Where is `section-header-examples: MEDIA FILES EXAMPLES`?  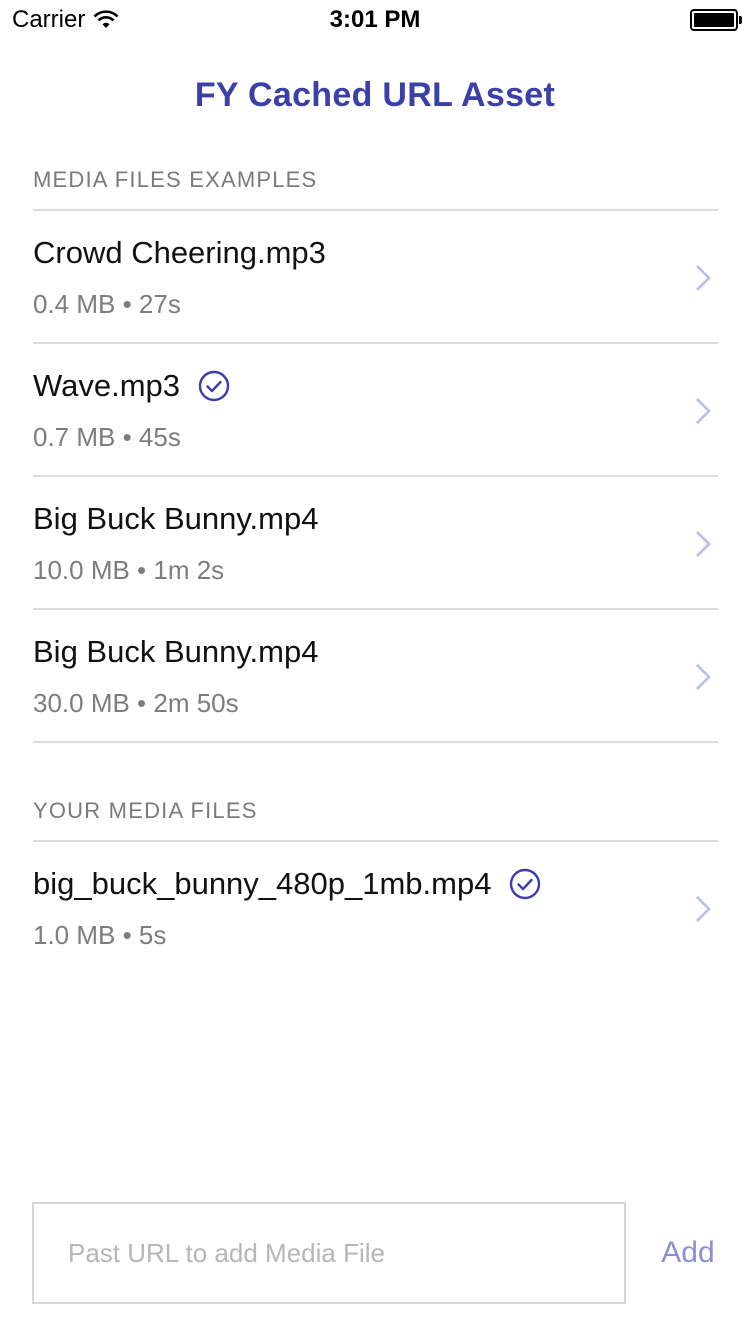
section-header-examples: MEDIA FILES EXAMPLES is located at coordinates (375, 183).